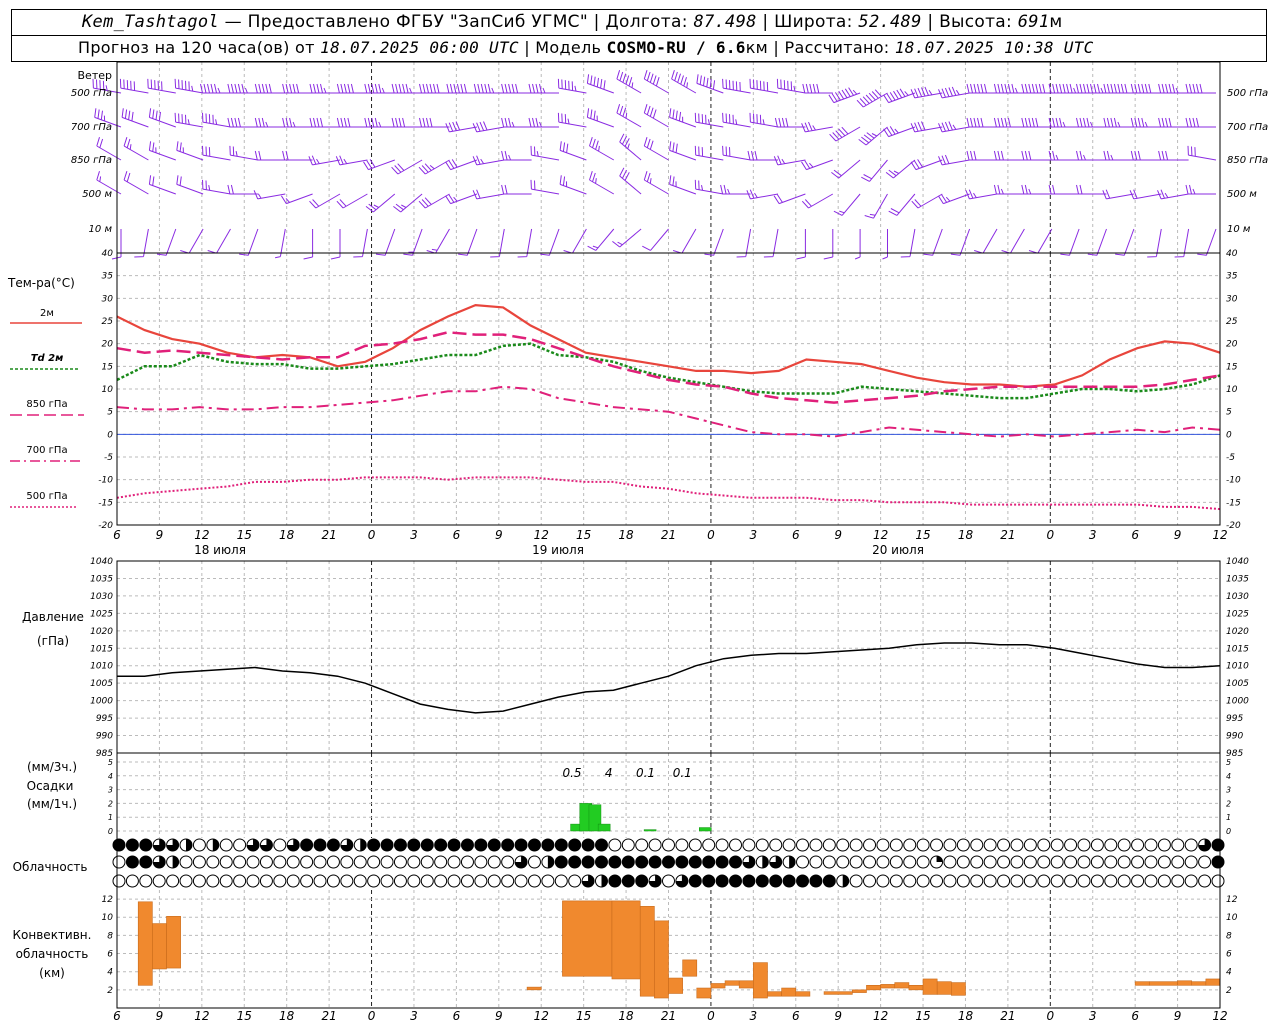 The width and height of the screenshot is (1280, 1024). I want to click on hour-tick-label: 12, so click(201, 535).